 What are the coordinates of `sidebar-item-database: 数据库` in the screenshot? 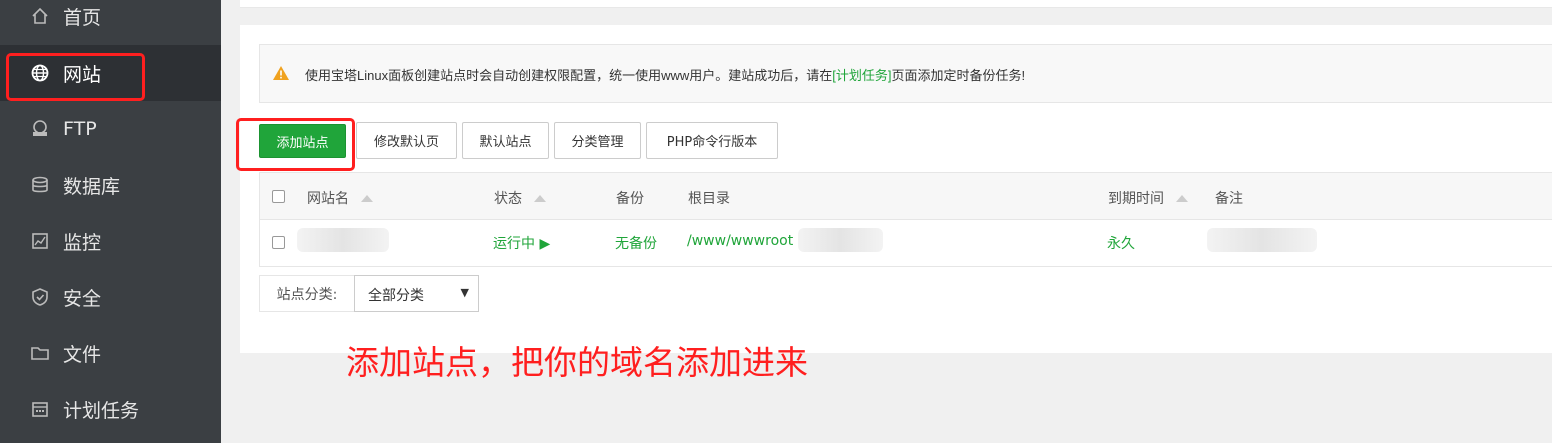 It's located at (110, 185).